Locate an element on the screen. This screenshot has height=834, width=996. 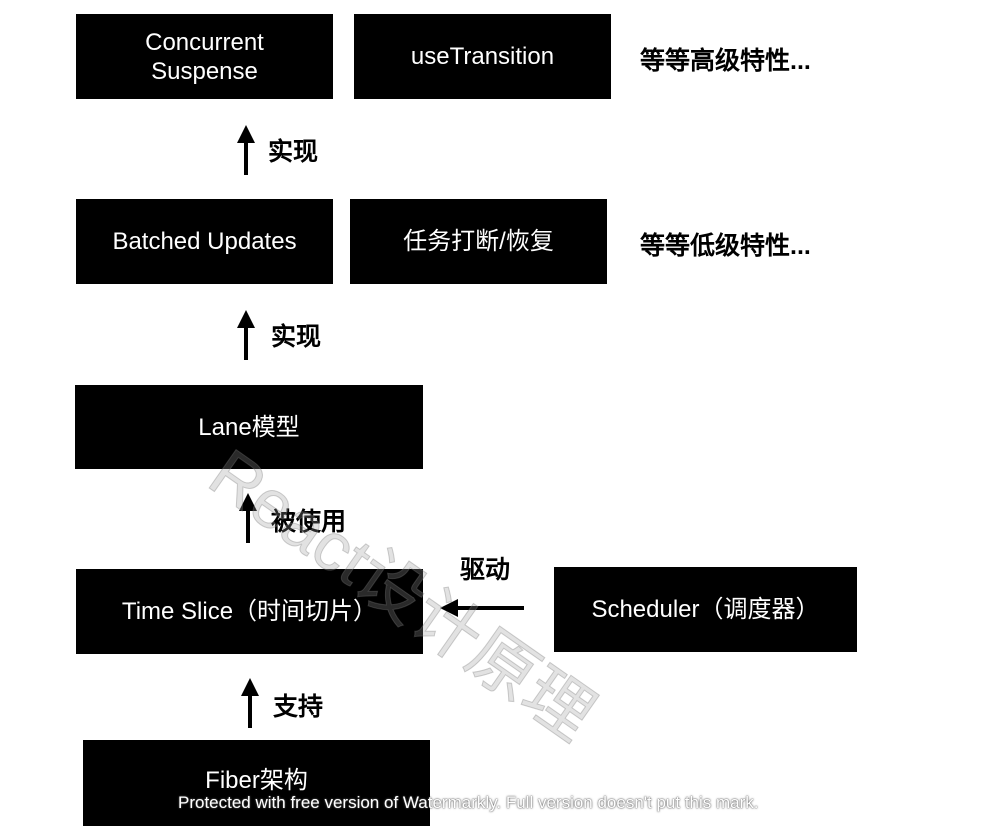
batched-updates-label: Batched Updates is located at coordinates (204, 241).